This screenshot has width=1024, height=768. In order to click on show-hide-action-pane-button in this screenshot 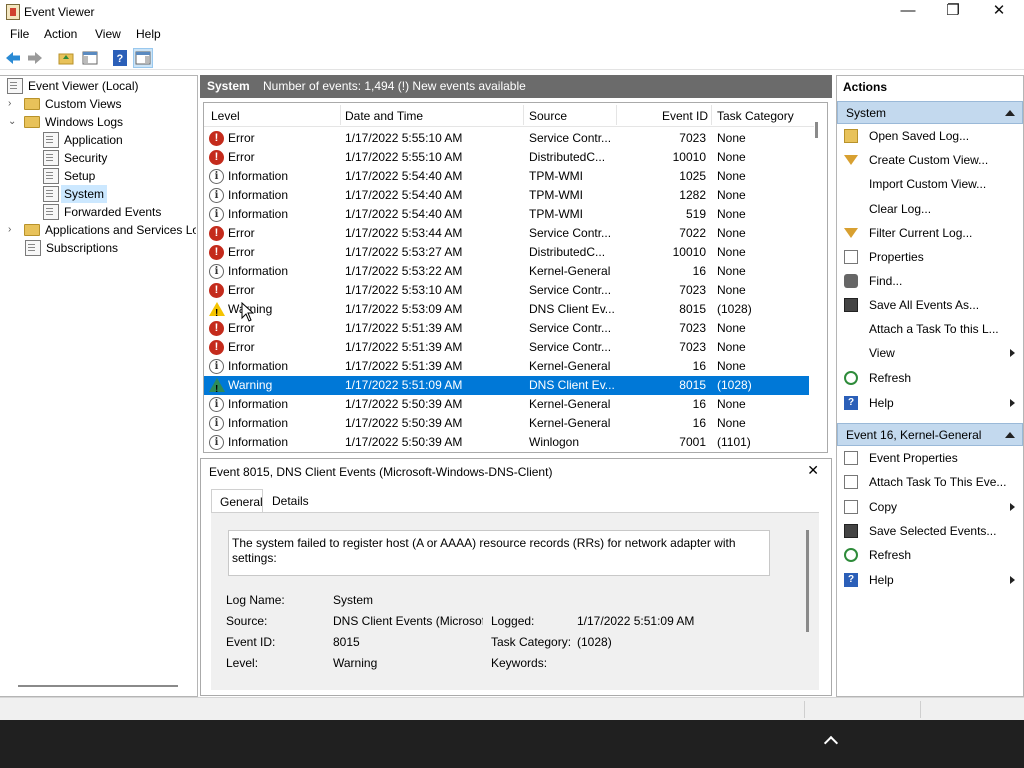, I will do `click(143, 58)`.